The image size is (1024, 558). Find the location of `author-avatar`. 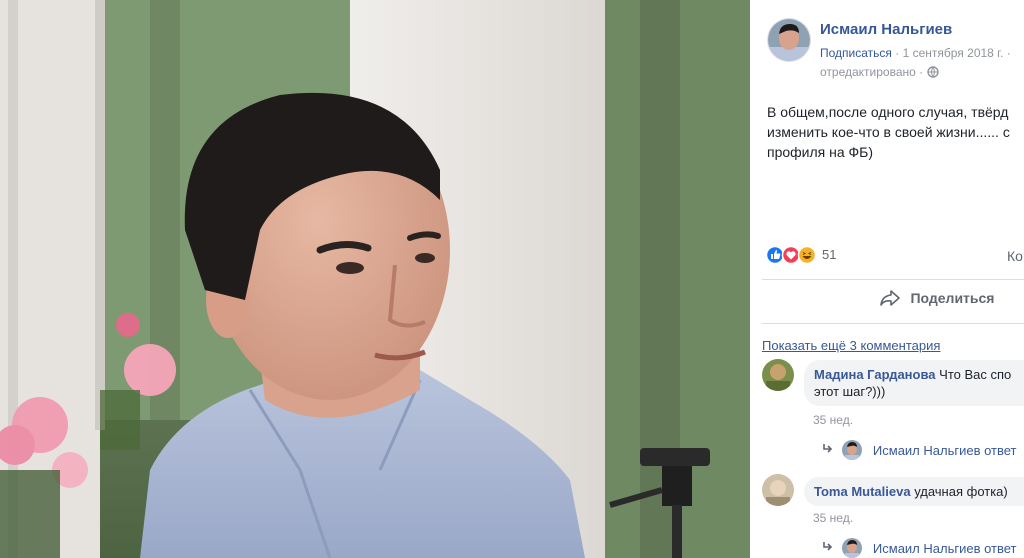

author-avatar is located at coordinates (789, 40).